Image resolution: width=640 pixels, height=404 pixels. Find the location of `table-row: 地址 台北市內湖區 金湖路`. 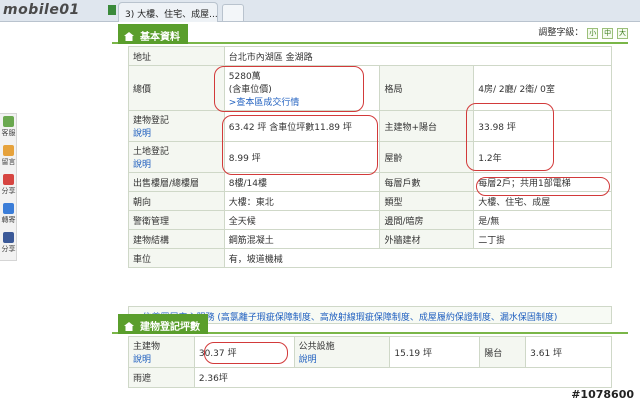

table-row: 地址 台北市內湖區 金湖路 is located at coordinates (370, 56).